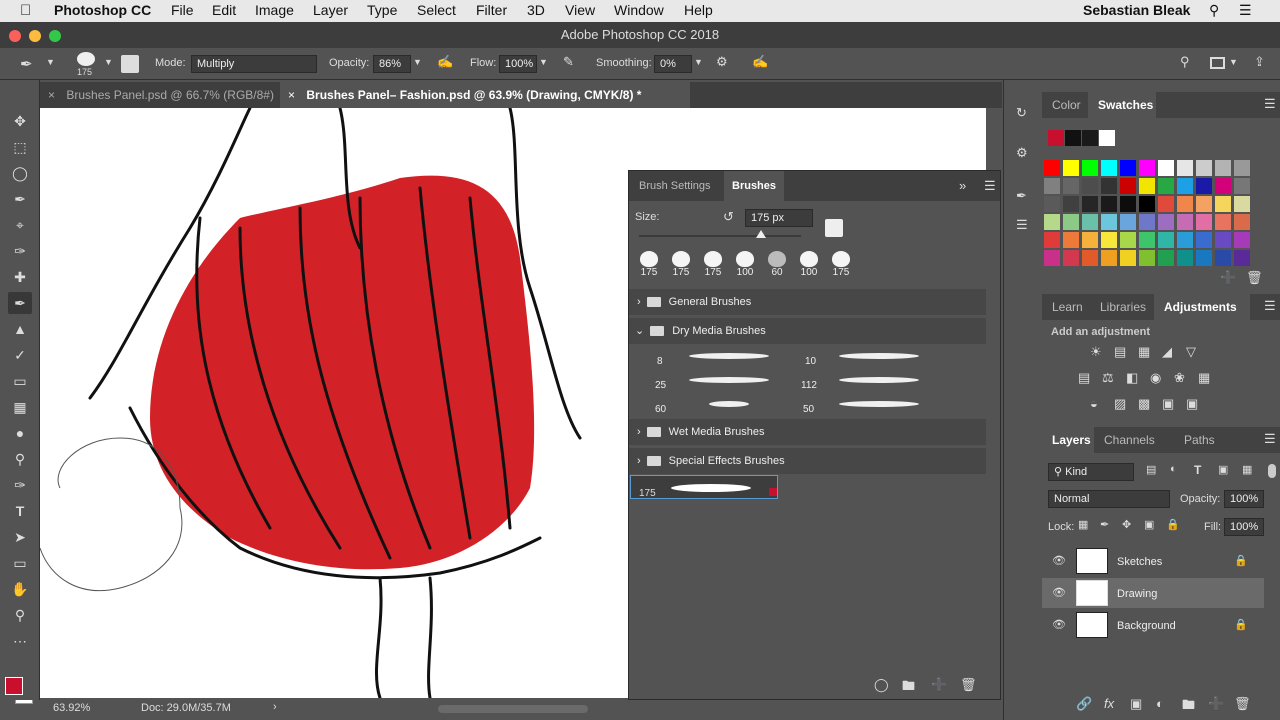 Image resolution: width=1280 pixels, height=720 pixels. Describe the element at coordinates (1059, 592) in the screenshot. I see `visibility-eye-icon: 👁` at that location.